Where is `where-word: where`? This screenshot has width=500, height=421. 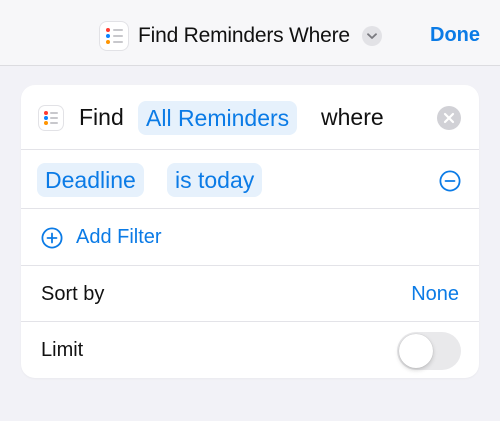 where-word: where is located at coordinates (352, 117).